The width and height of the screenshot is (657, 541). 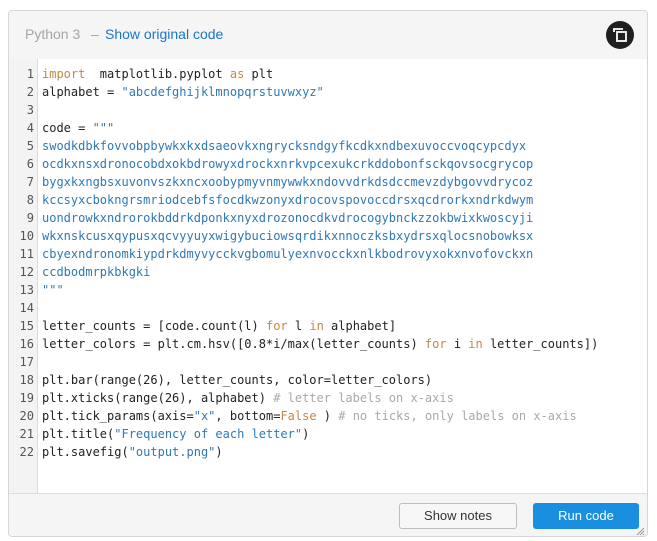 I want to click on line-number: 2, so click(x=30, y=92).